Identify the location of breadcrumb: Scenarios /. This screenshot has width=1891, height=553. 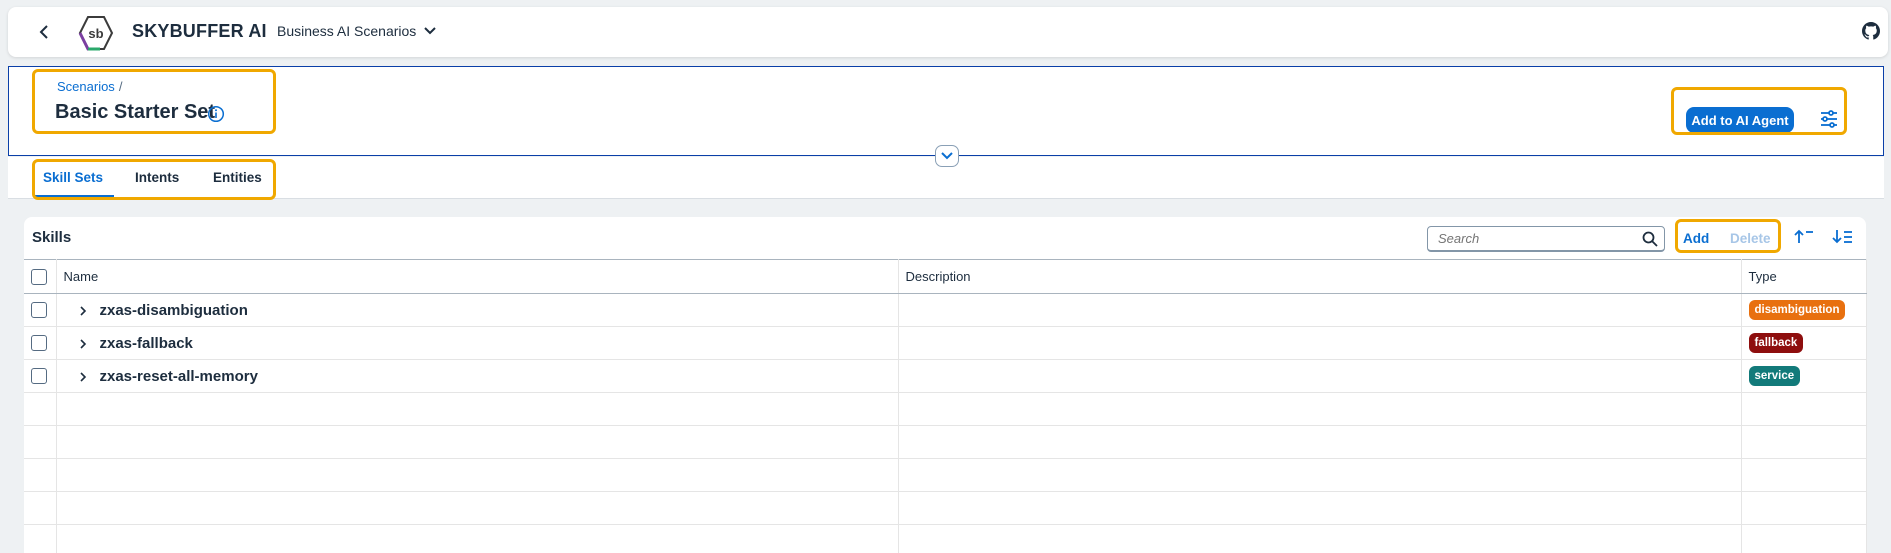
(89, 86).